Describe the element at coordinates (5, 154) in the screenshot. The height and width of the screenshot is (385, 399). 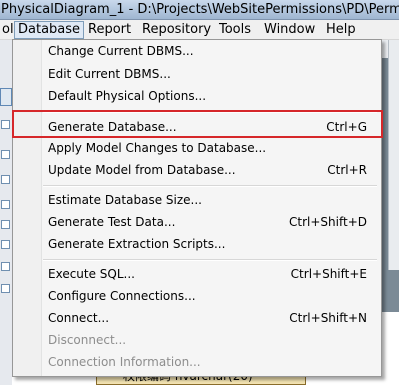
I see `toolbox-zoom-icon` at that location.